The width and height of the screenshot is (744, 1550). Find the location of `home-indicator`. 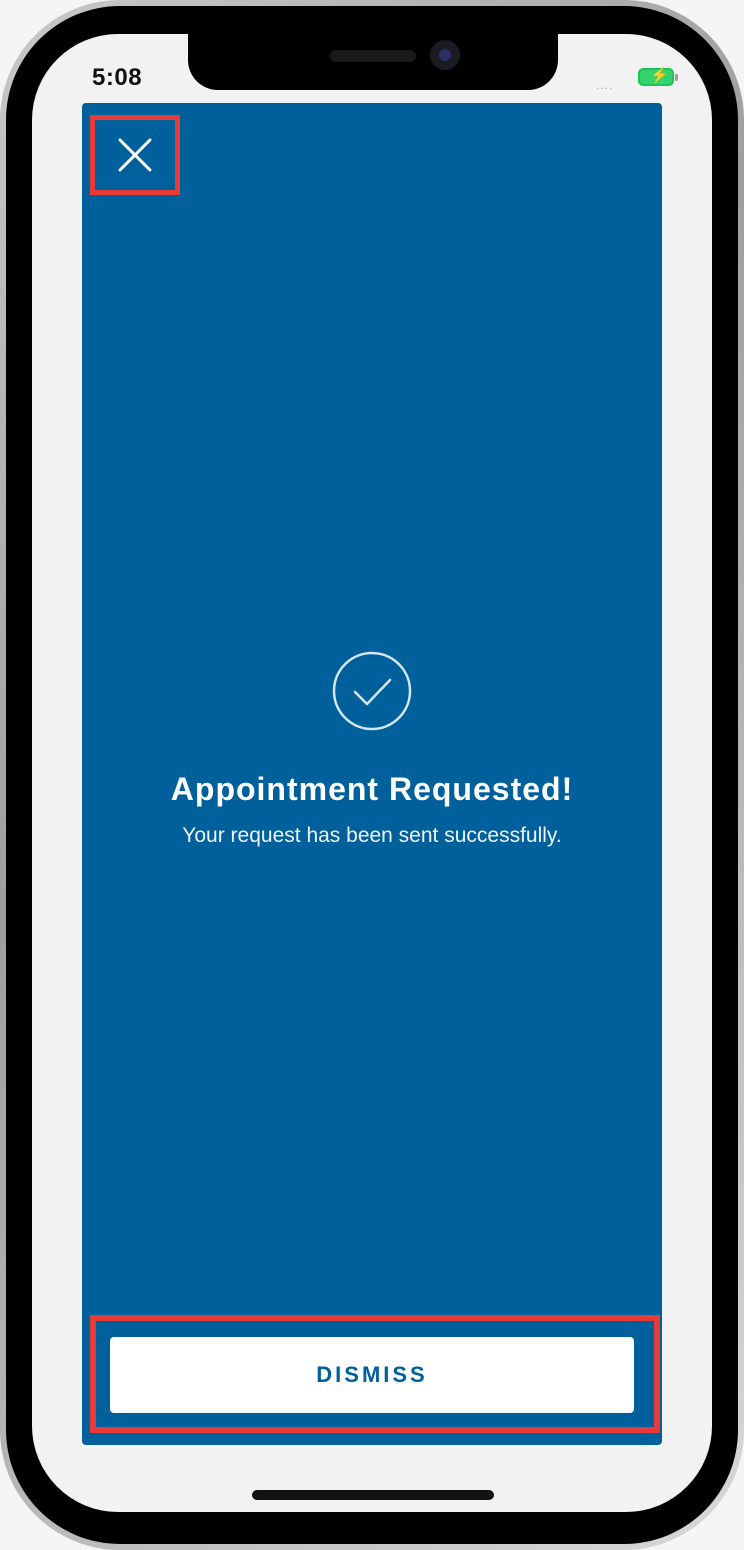

home-indicator is located at coordinates (373, 1495).